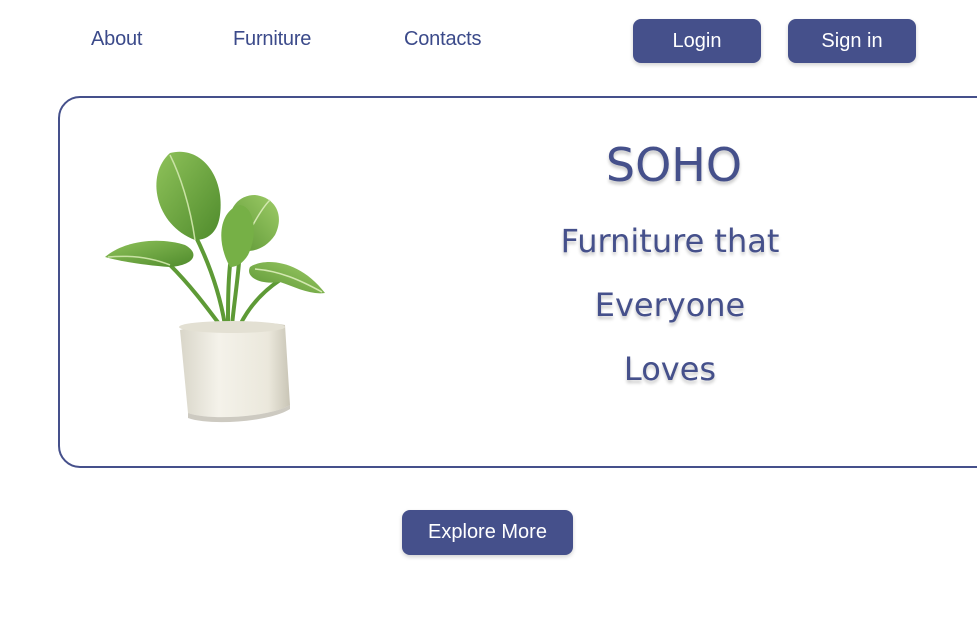 This screenshot has height=622, width=977. What do you see at coordinates (116, 39) in the screenshot?
I see `nav-link-about: About` at bounding box center [116, 39].